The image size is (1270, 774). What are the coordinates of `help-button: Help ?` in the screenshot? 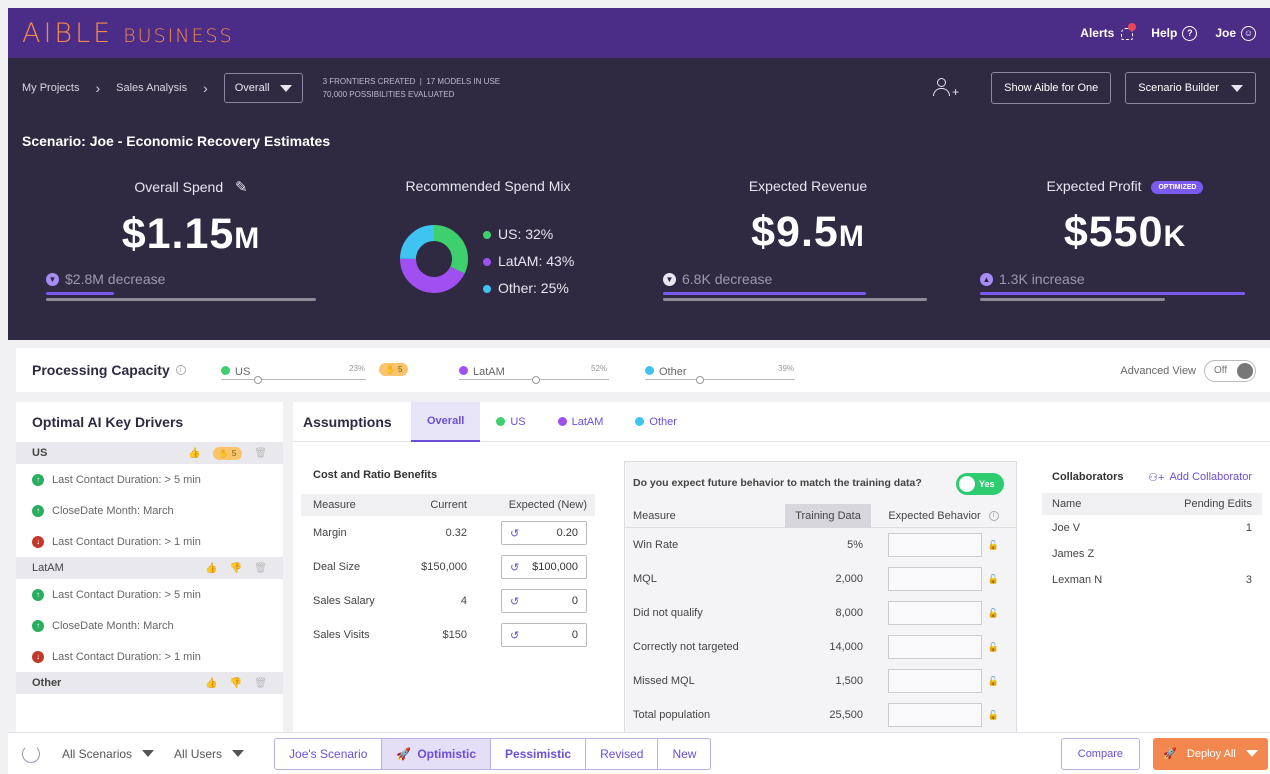 It's located at (1174, 33).